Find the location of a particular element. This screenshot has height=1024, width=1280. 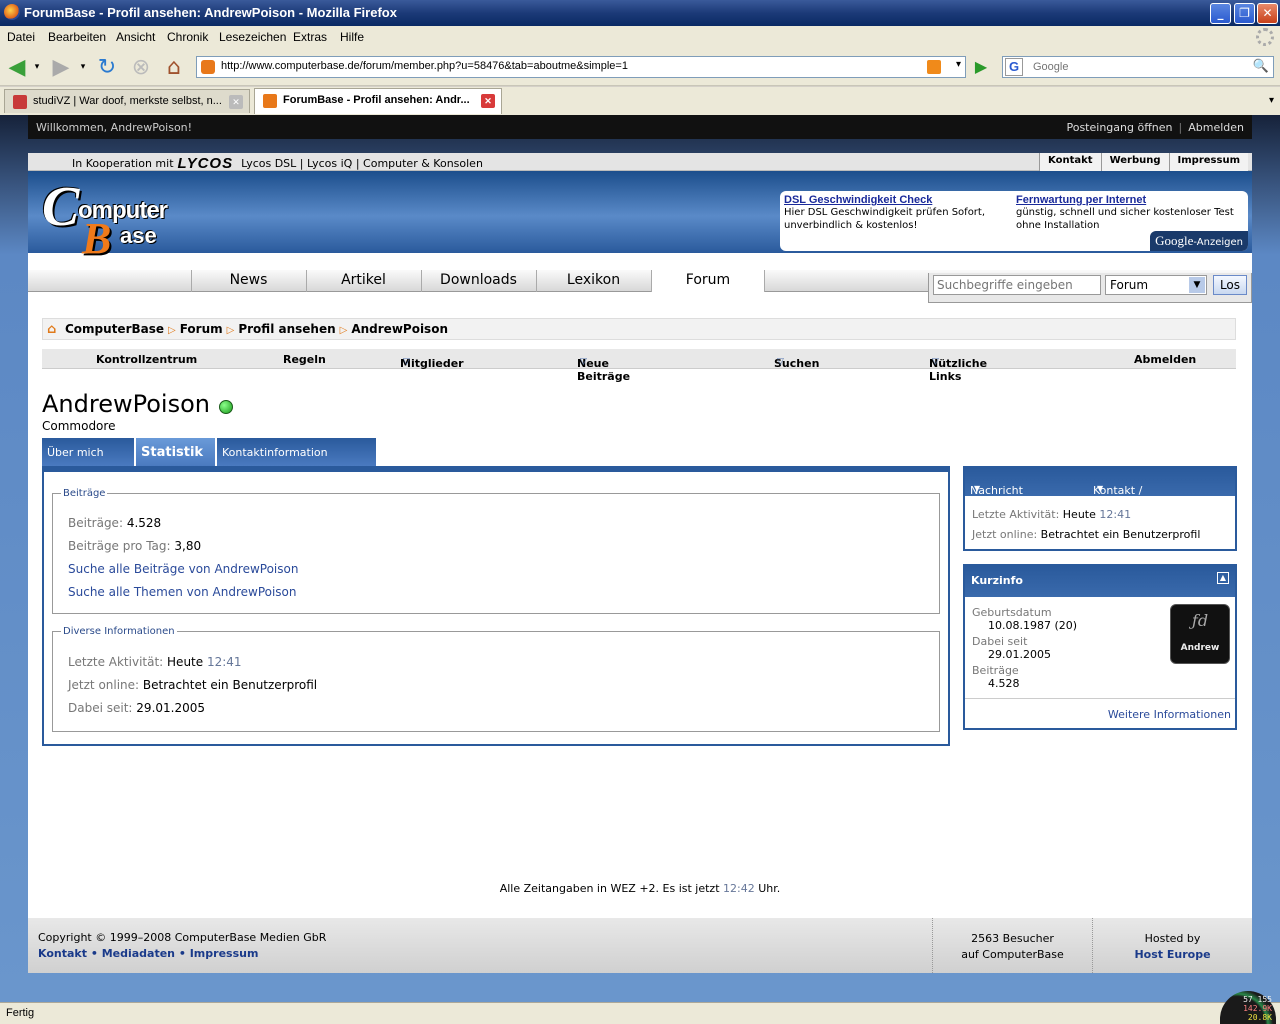

kurz-joined-value: 29.01.2005 is located at coordinates (1019, 654).